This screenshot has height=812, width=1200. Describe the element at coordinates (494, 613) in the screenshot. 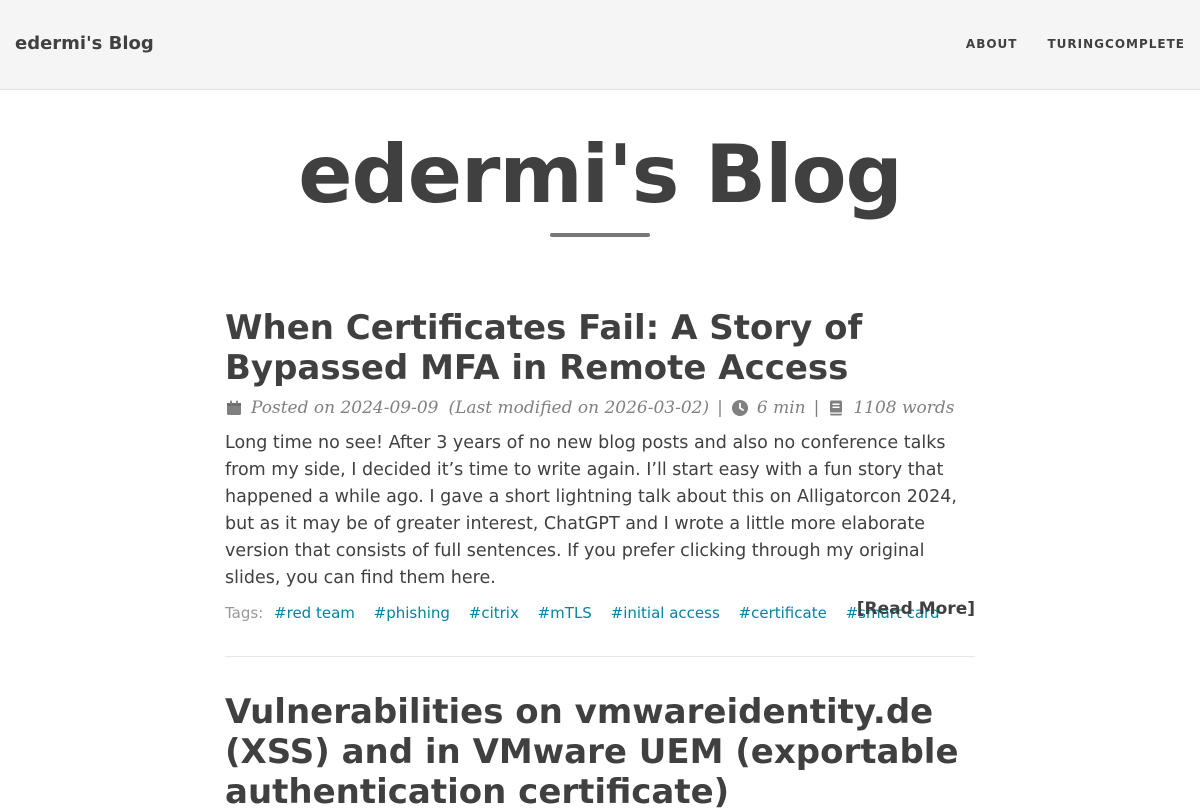

I see `tag-link: #citrix` at that location.